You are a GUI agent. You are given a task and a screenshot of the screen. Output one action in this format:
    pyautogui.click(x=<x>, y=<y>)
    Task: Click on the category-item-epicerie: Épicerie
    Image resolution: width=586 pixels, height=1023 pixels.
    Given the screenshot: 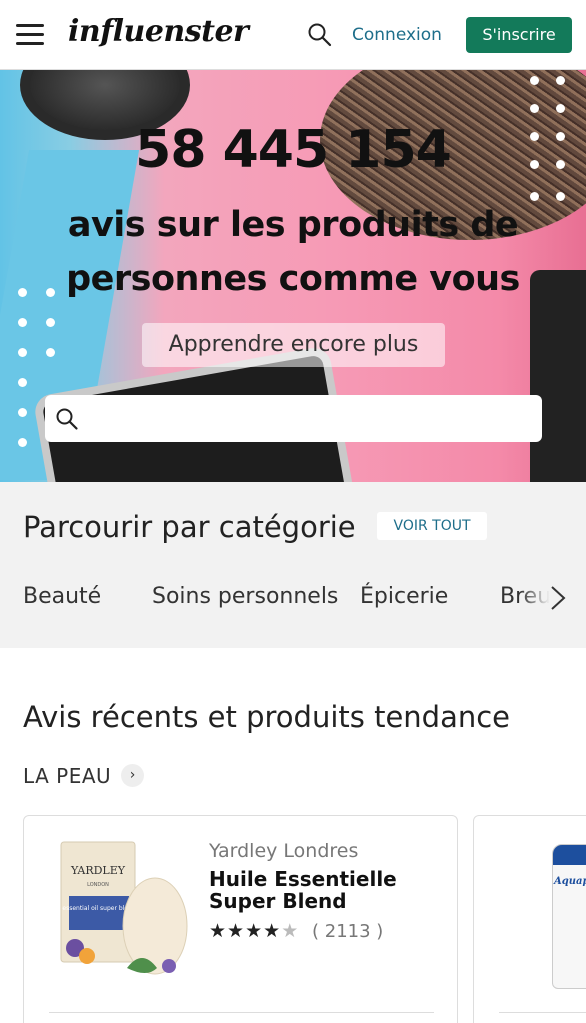 What is the action you would take?
    pyautogui.click(x=404, y=596)
    